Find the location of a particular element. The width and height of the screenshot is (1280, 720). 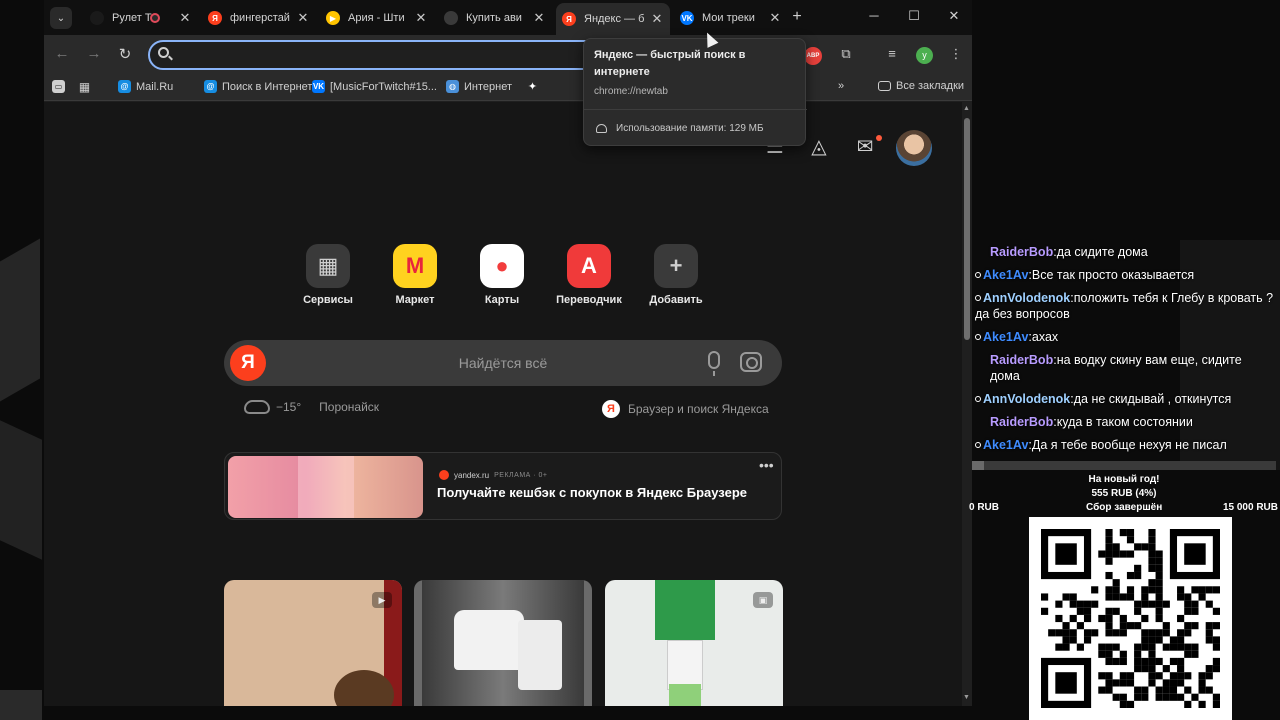

bookmark-grid-button: ▦ is located at coordinates (87, 87).